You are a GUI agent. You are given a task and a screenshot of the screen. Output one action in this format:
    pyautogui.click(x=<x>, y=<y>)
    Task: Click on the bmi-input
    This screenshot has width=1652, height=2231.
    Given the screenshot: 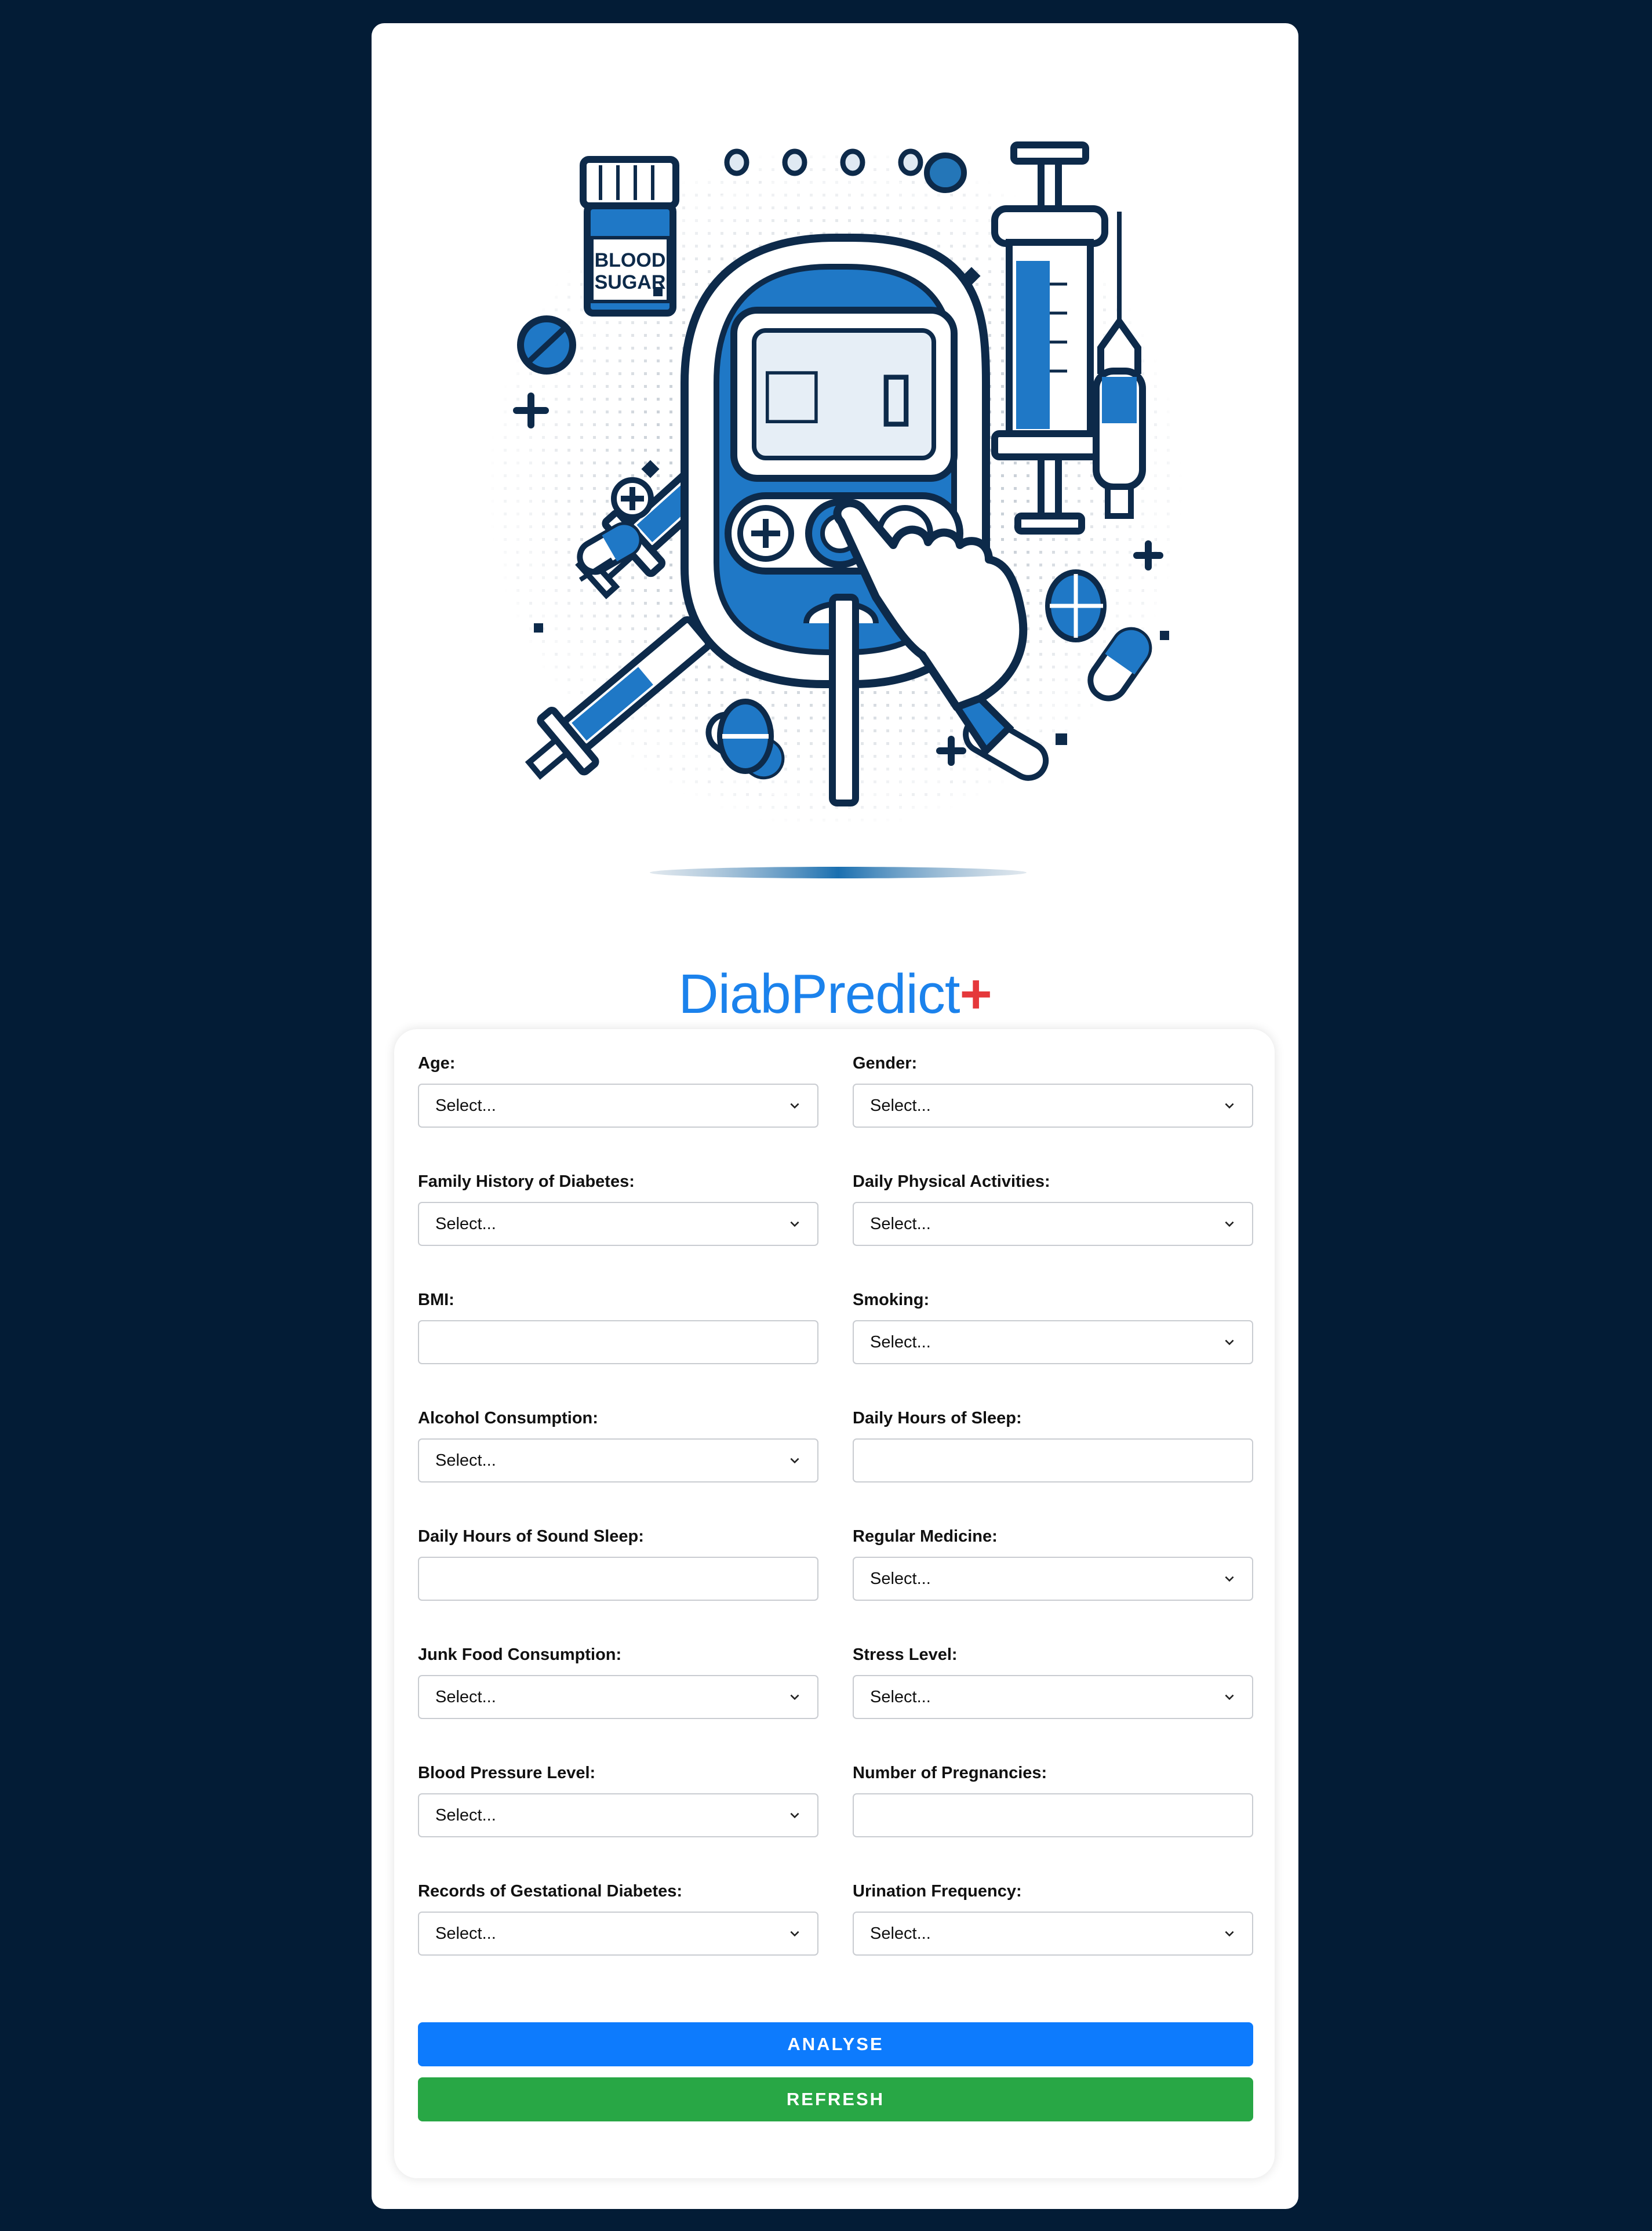 What is the action you would take?
    pyautogui.click(x=618, y=1342)
    